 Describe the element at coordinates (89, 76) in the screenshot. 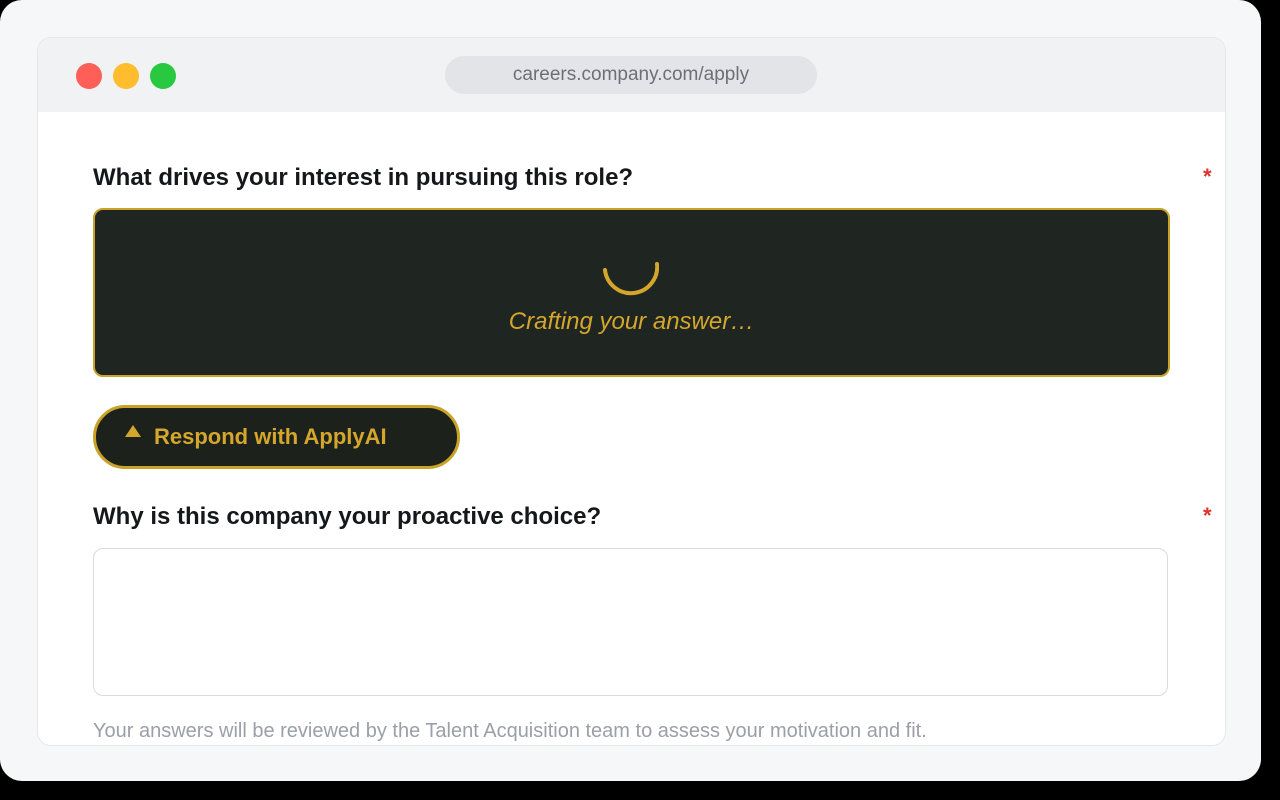

I see `close-window-button` at that location.